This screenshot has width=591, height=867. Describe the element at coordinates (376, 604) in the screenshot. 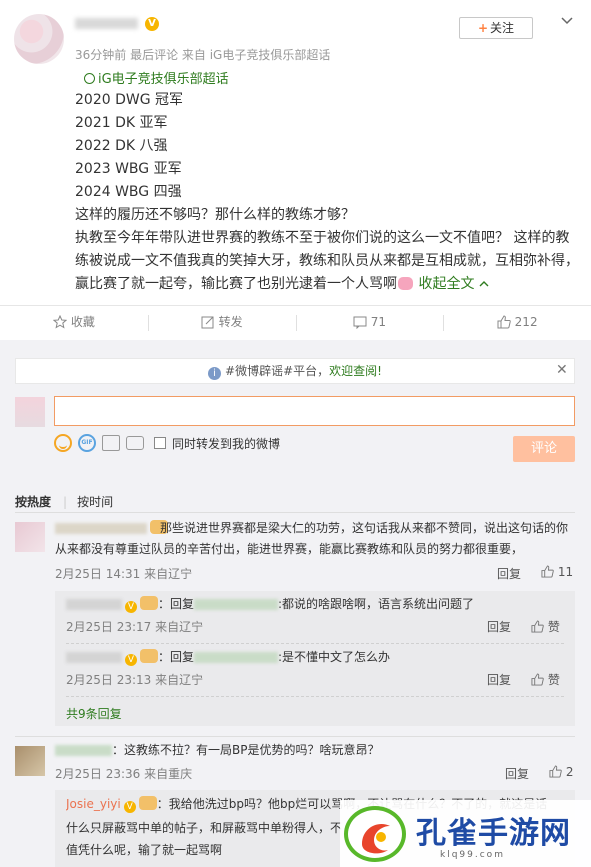

I see `reply-text: :都说的啥跟啥啊，语言系统出问题了` at that location.